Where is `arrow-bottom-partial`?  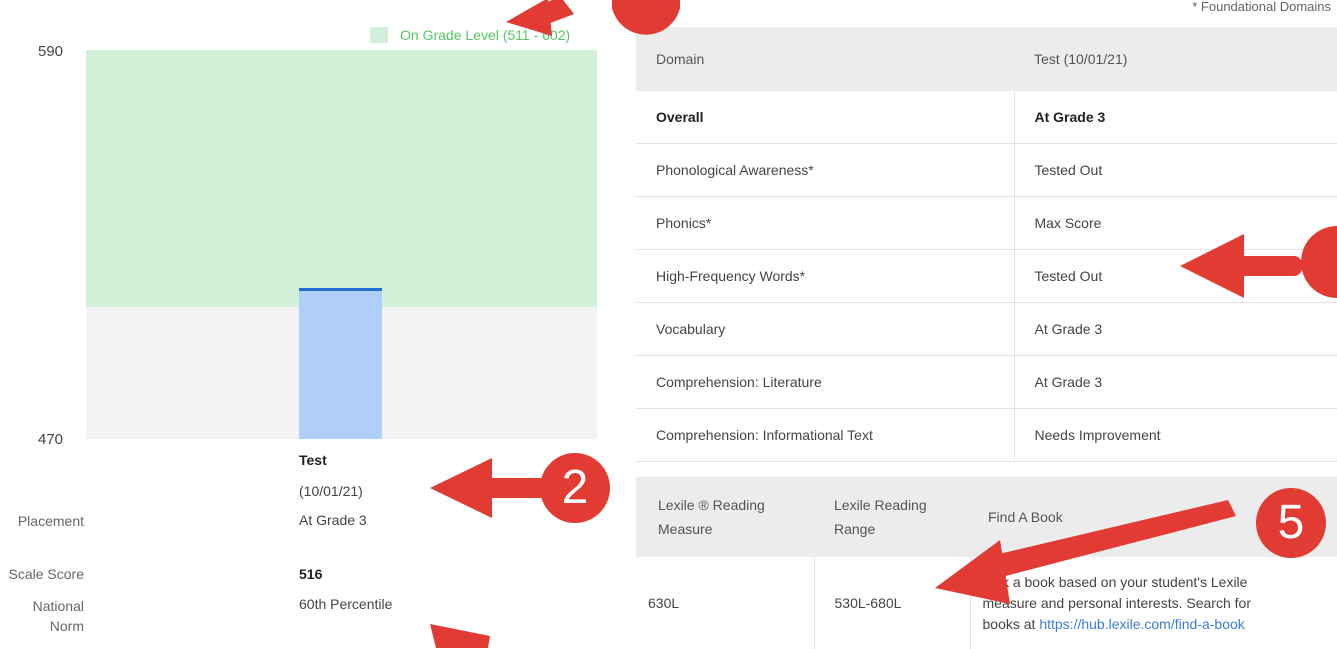
arrow-bottom-partial is located at coordinates (460, 636).